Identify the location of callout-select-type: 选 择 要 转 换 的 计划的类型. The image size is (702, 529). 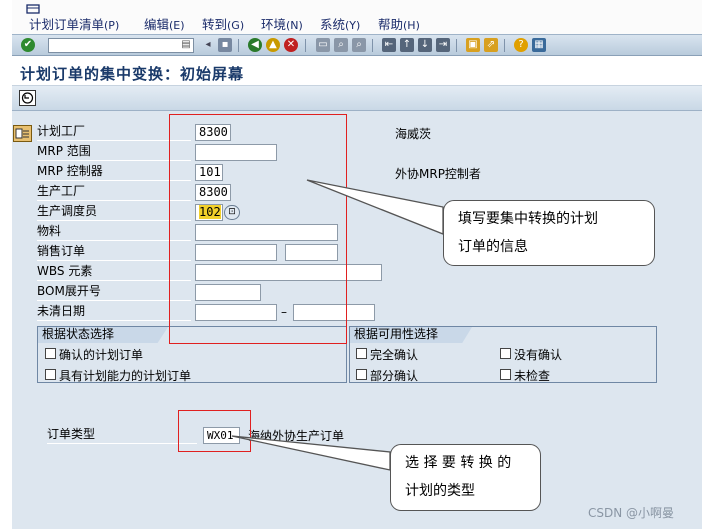
(465, 477).